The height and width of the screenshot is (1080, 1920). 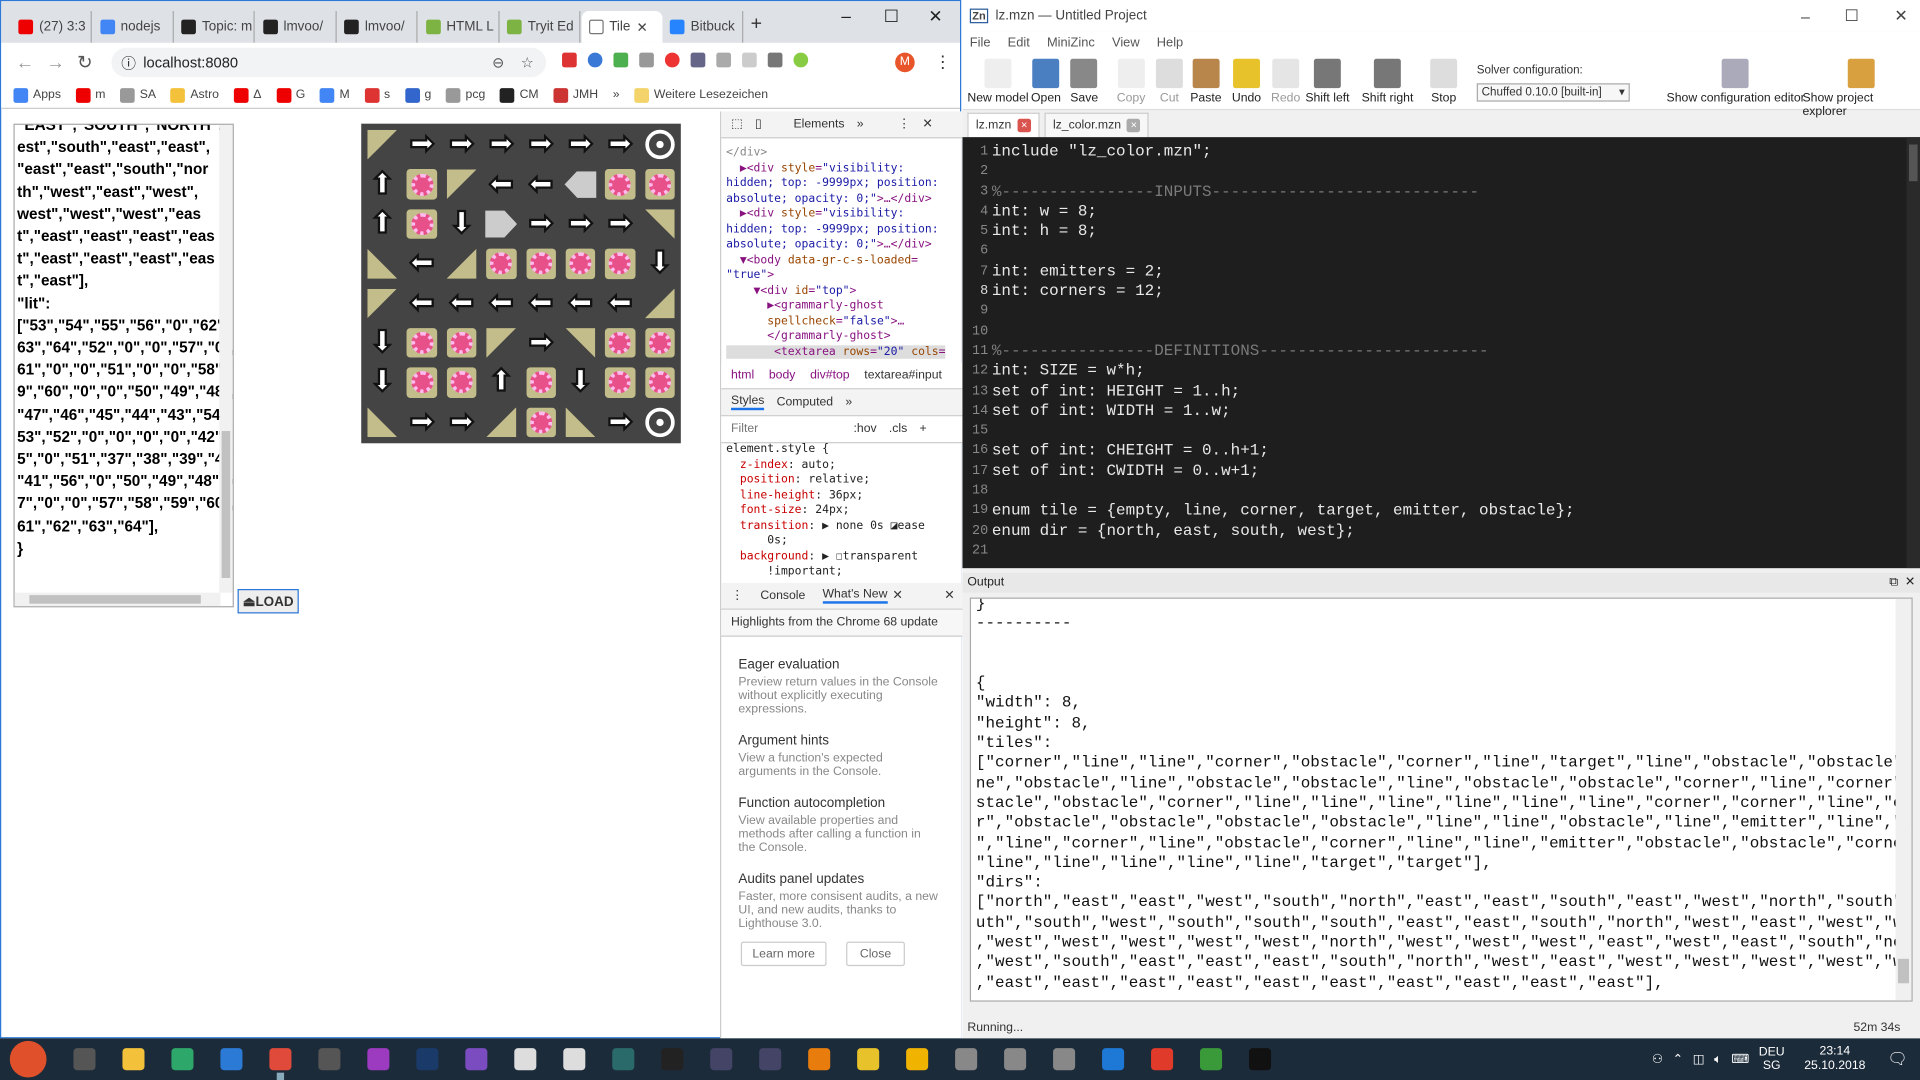 I want to click on language-indicator: DEU SG, so click(x=1772, y=1059).